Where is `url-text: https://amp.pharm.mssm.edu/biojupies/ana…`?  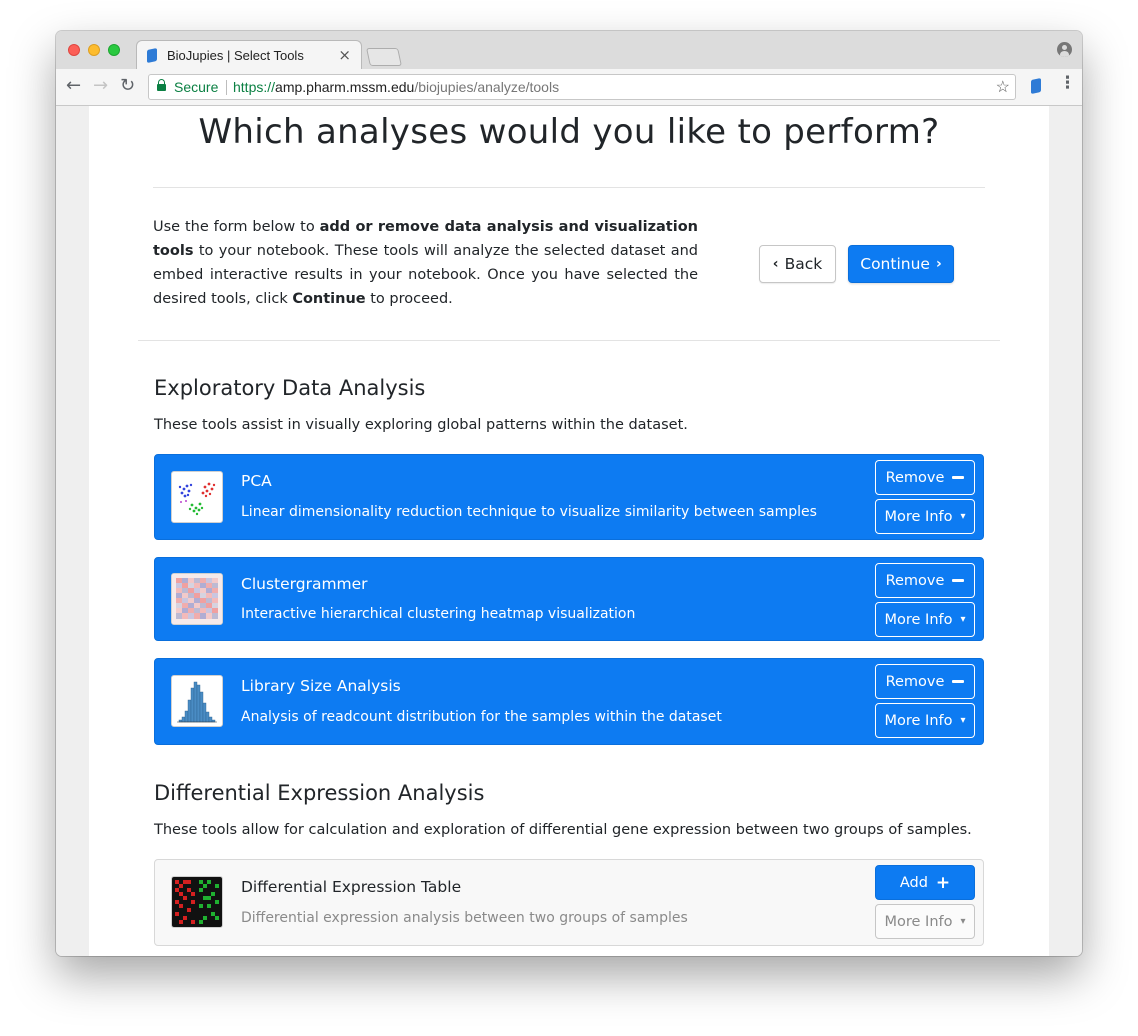 url-text: https://amp.pharm.mssm.edu/biojupies/ana… is located at coordinates (396, 87).